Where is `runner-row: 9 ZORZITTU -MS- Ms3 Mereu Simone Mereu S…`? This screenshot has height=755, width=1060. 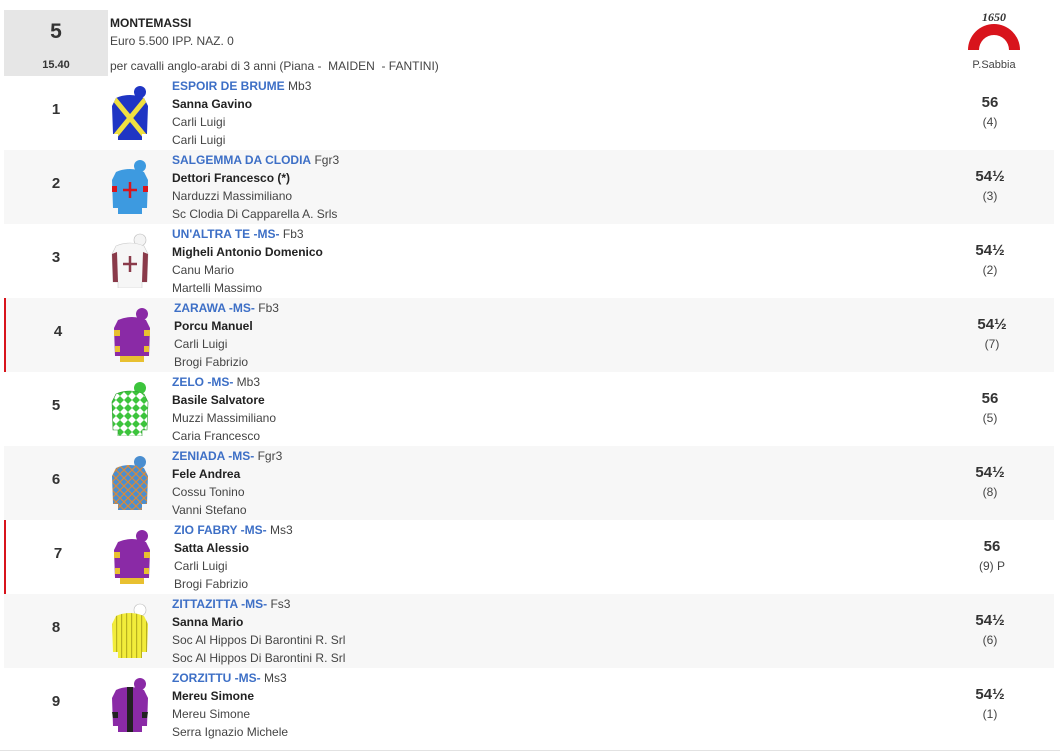
runner-row: 9 ZORZITTU -MS- Ms3 Mereu Simone Mereu S… is located at coordinates (529, 705).